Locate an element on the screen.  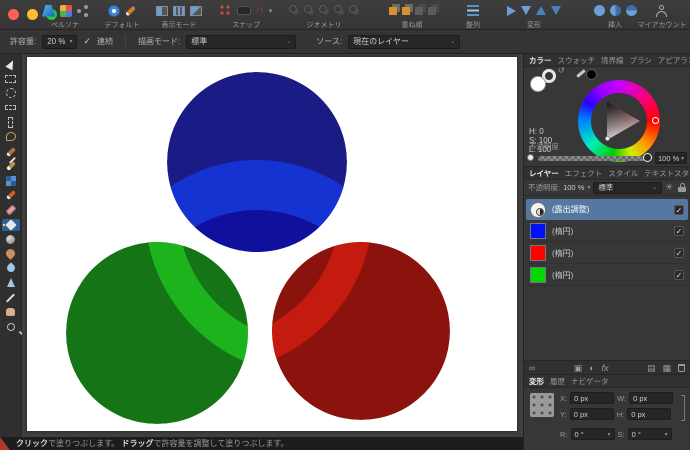
flood-select-tool is located at coordinates (11, 166).